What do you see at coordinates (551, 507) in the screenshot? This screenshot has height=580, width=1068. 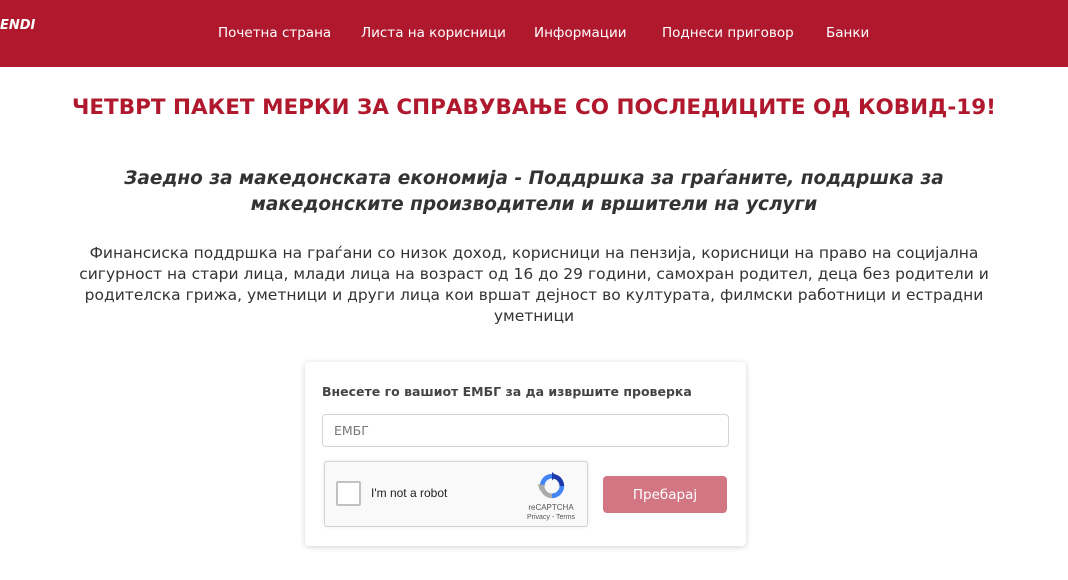 I see `recaptcha-brand: reCAPTCHA` at bounding box center [551, 507].